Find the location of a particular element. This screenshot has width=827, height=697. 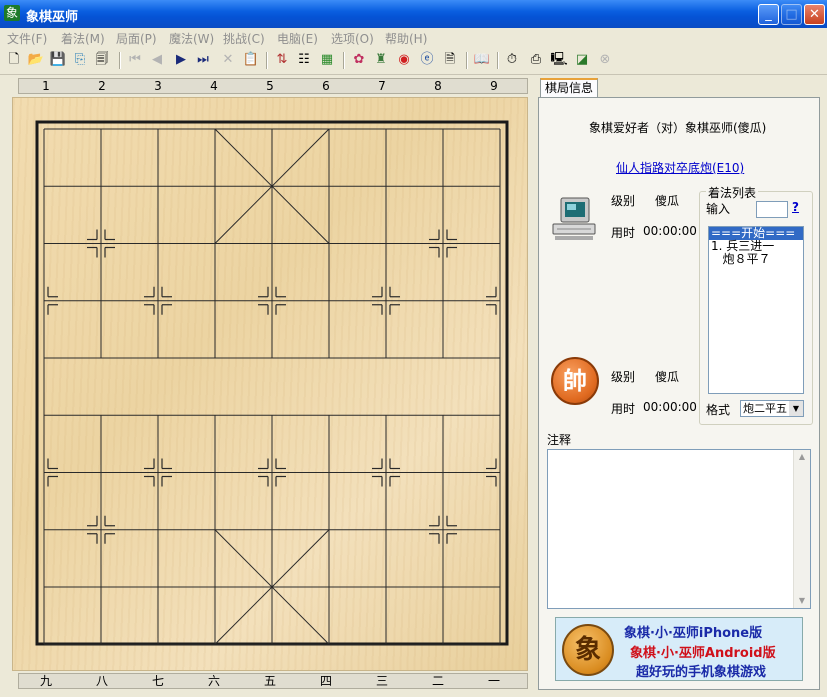

movelist-legend: 着法列表 is located at coordinates (732, 192).